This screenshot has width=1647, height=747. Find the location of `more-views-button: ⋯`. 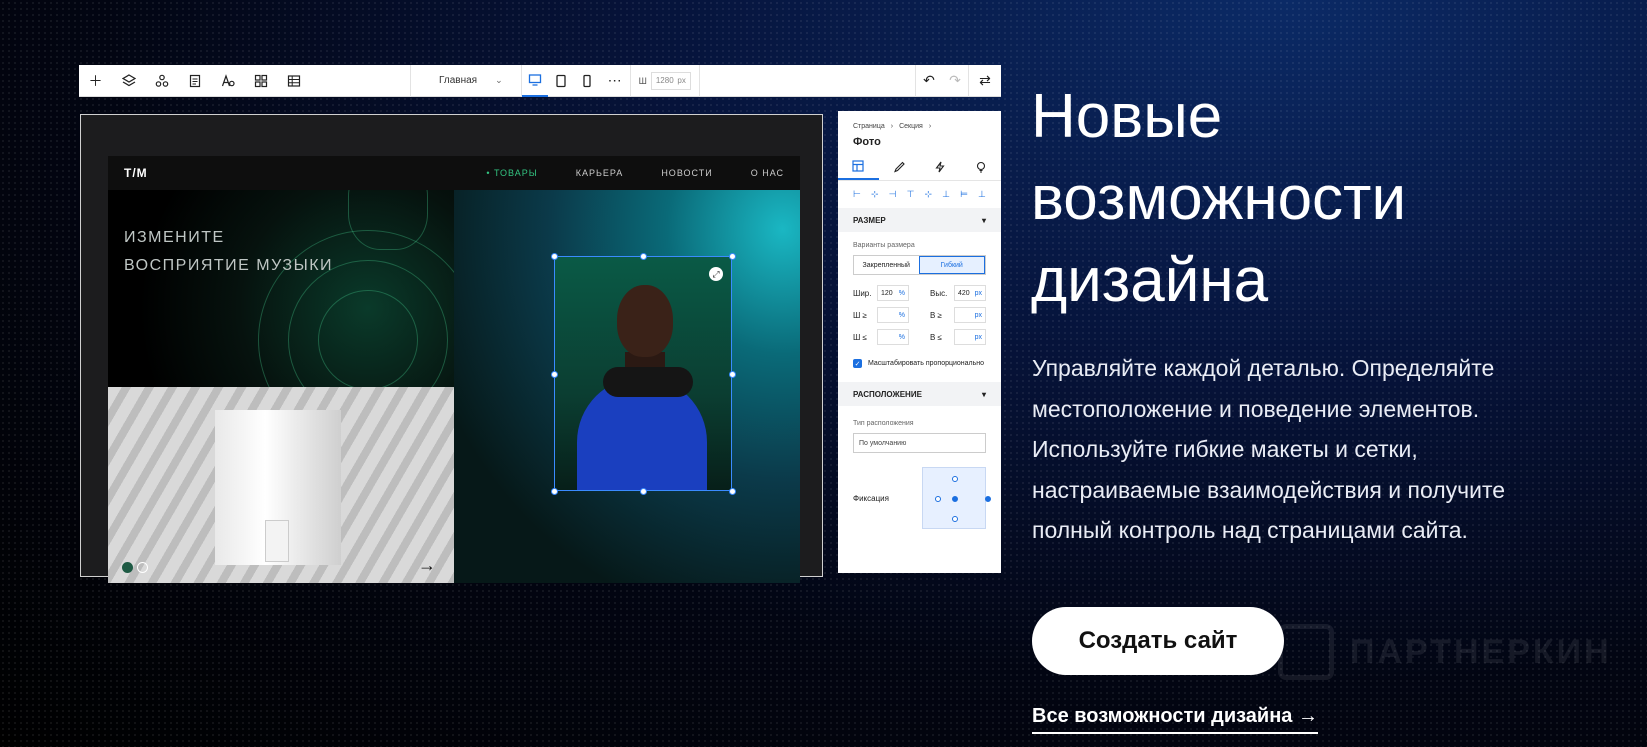

more-views-button: ⋯ is located at coordinates (615, 81).